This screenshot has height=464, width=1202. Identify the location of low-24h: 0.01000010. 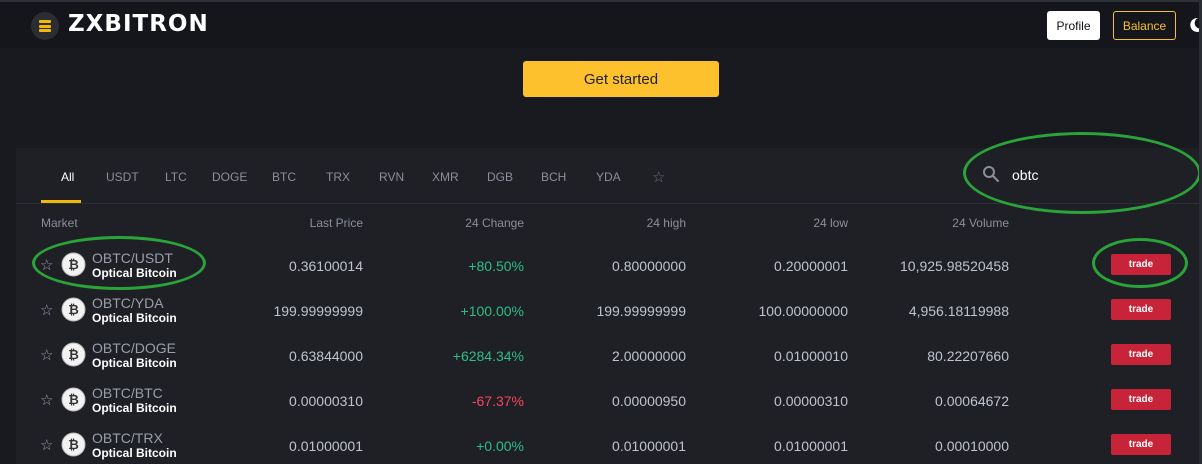
(811, 356).